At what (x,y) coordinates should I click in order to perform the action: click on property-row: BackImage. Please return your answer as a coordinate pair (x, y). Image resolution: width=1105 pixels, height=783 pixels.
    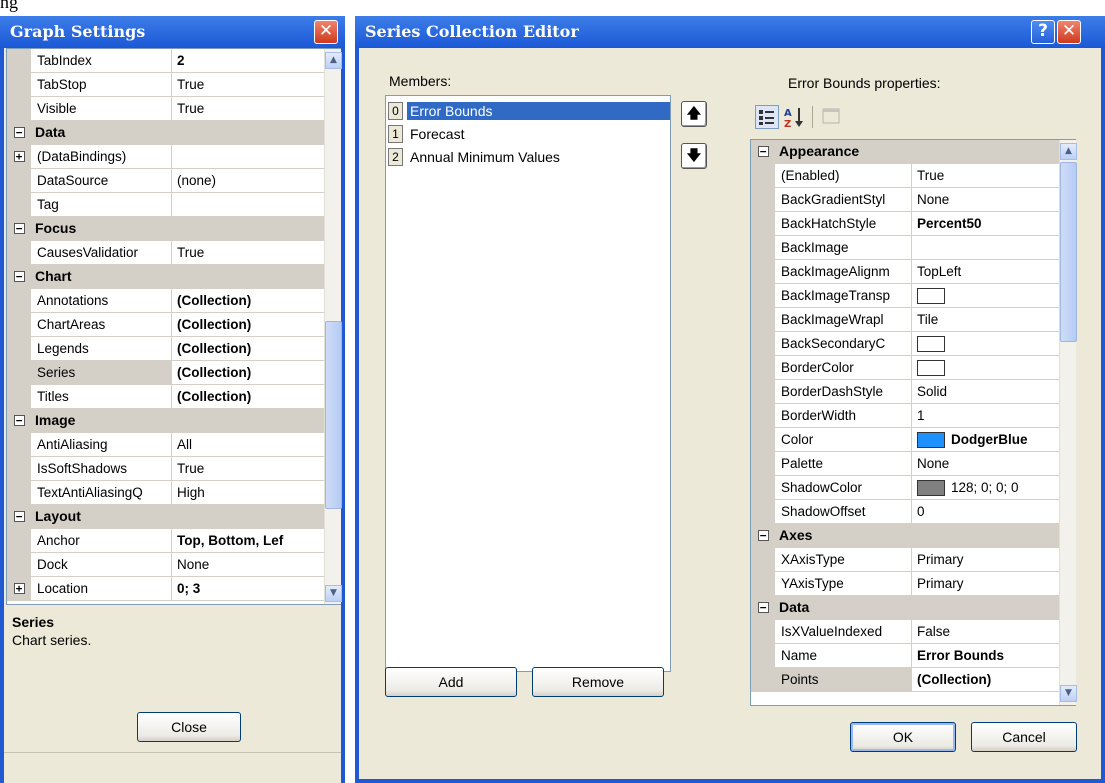
    Looking at the image, I should click on (913, 248).